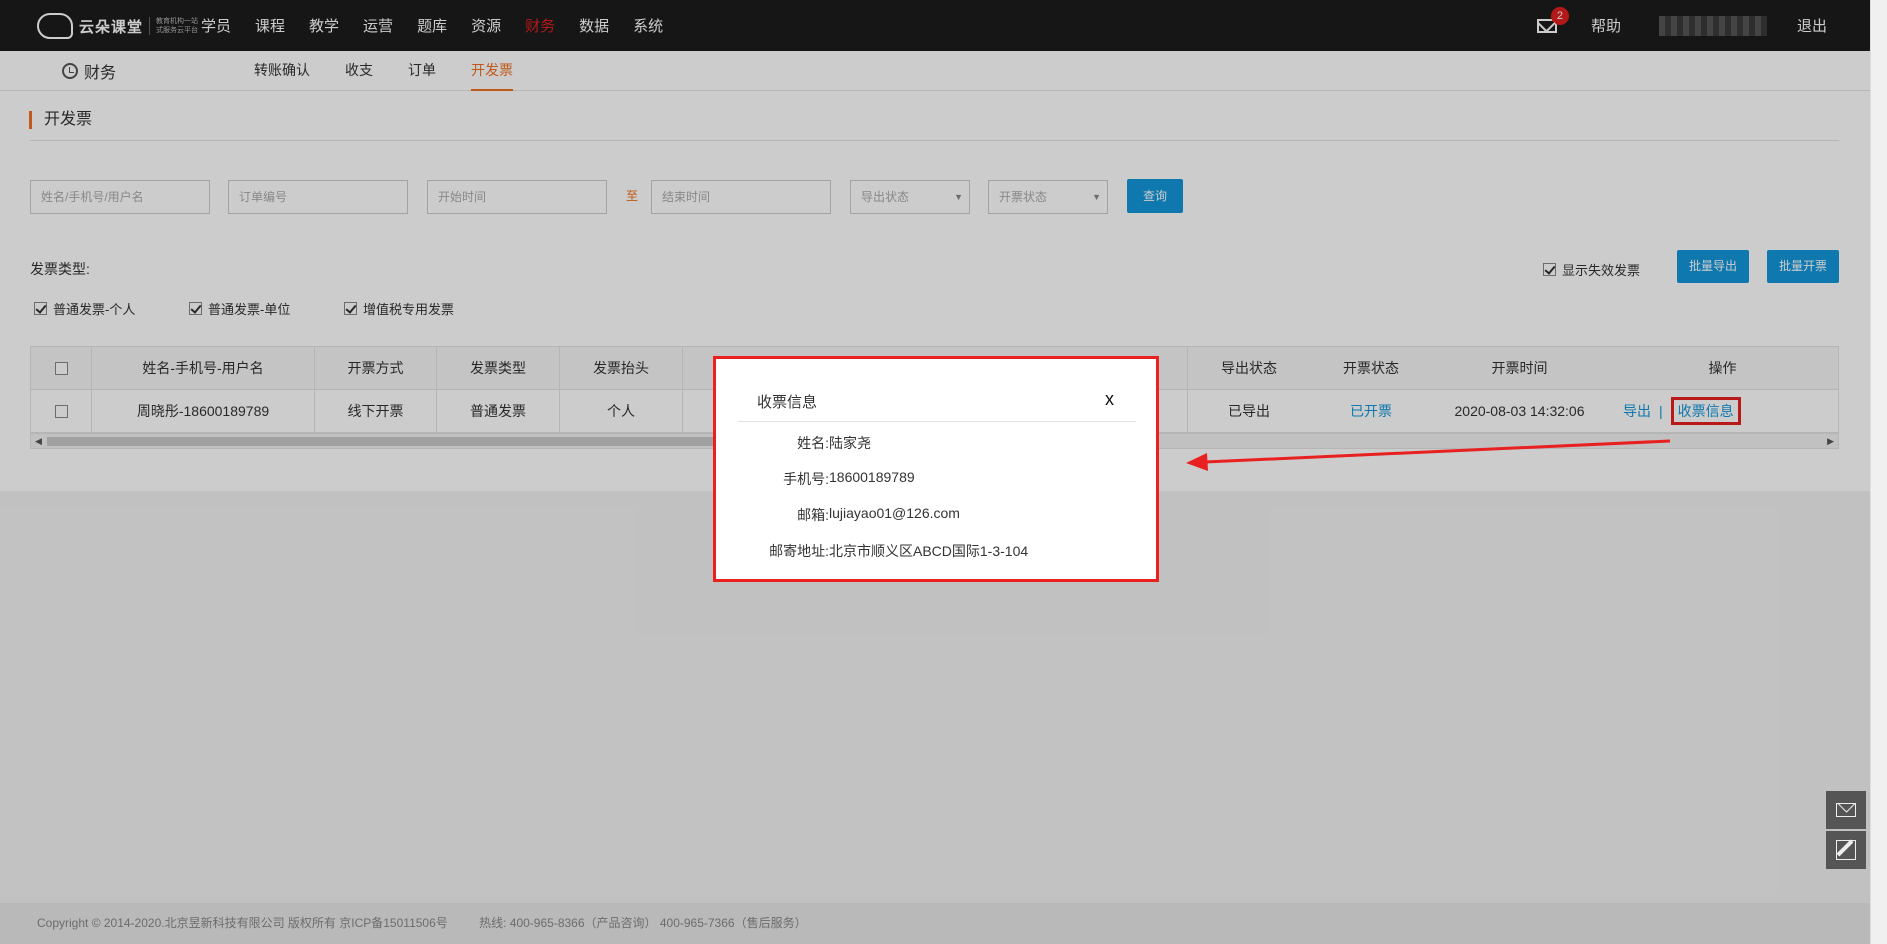 Image resolution: width=1887 pixels, height=944 pixels. I want to click on annotation-arrow, so click(1428, 455).